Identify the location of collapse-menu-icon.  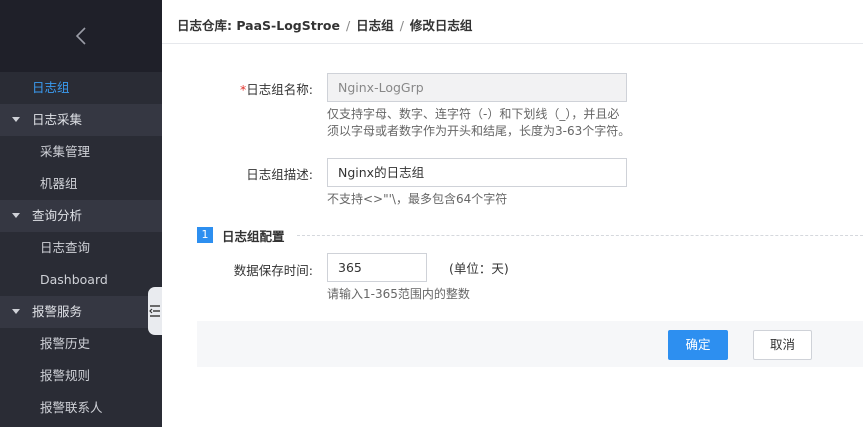
(154, 311).